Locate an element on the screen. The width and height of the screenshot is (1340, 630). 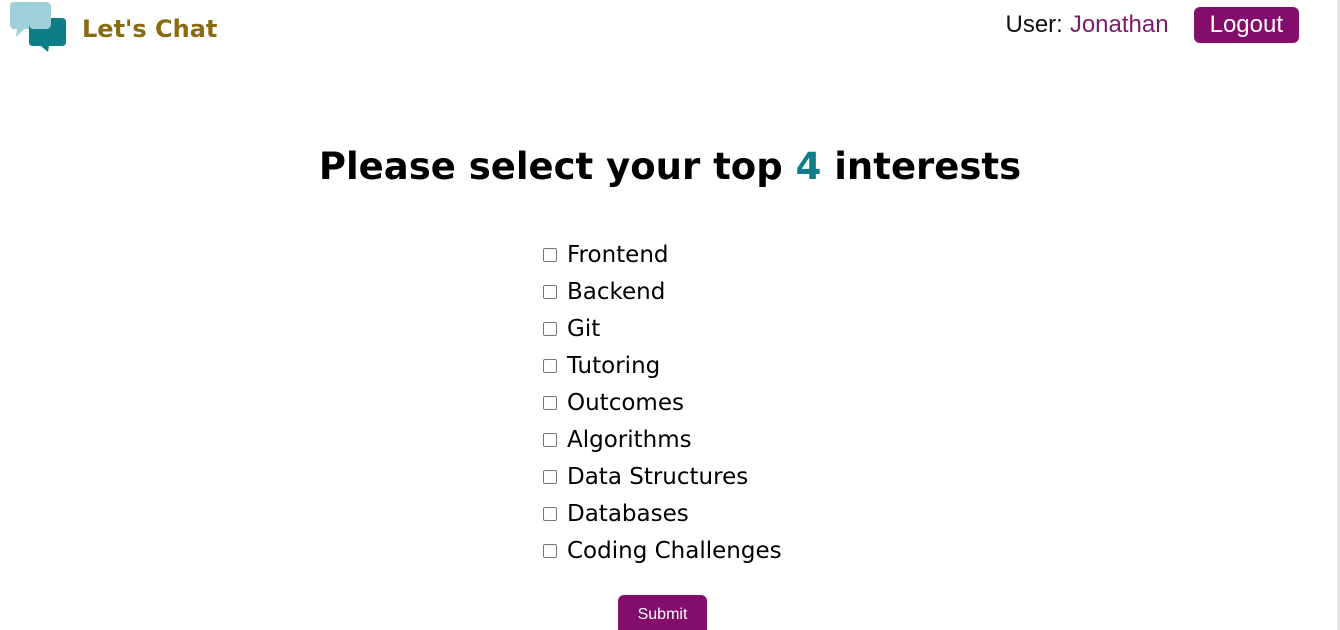
interest-item-outcomes: Outcomes is located at coordinates (662, 402).